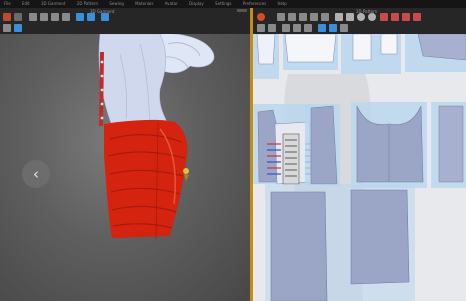 This screenshot has height=301, width=466. What do you see at coordinates (344, 28) in the screenshot?
I see `button-tool-icon` at bounding box center [344, 28].